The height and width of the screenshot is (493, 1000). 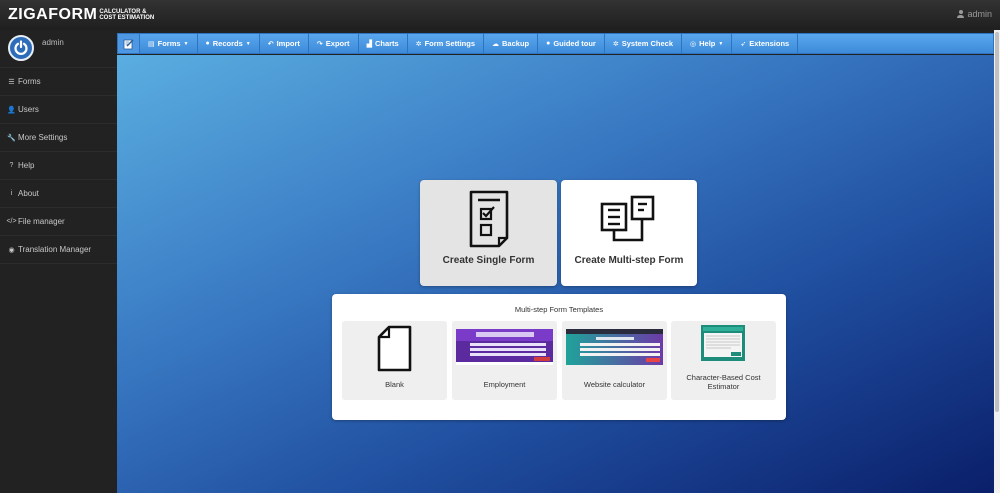 I want to click on toolbar-charts: ▟ Charts, so click(x=383, y=43).